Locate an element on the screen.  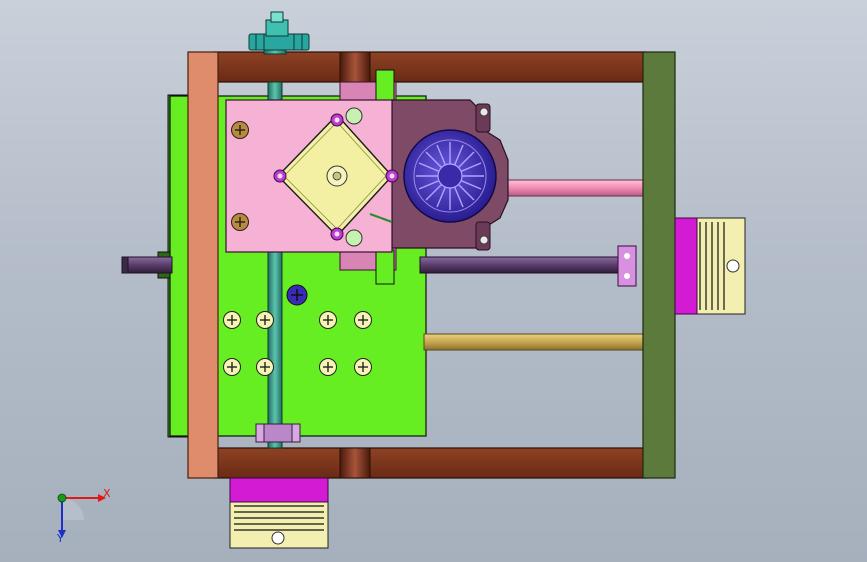
fan-icon is located at coordinates (450, 176).